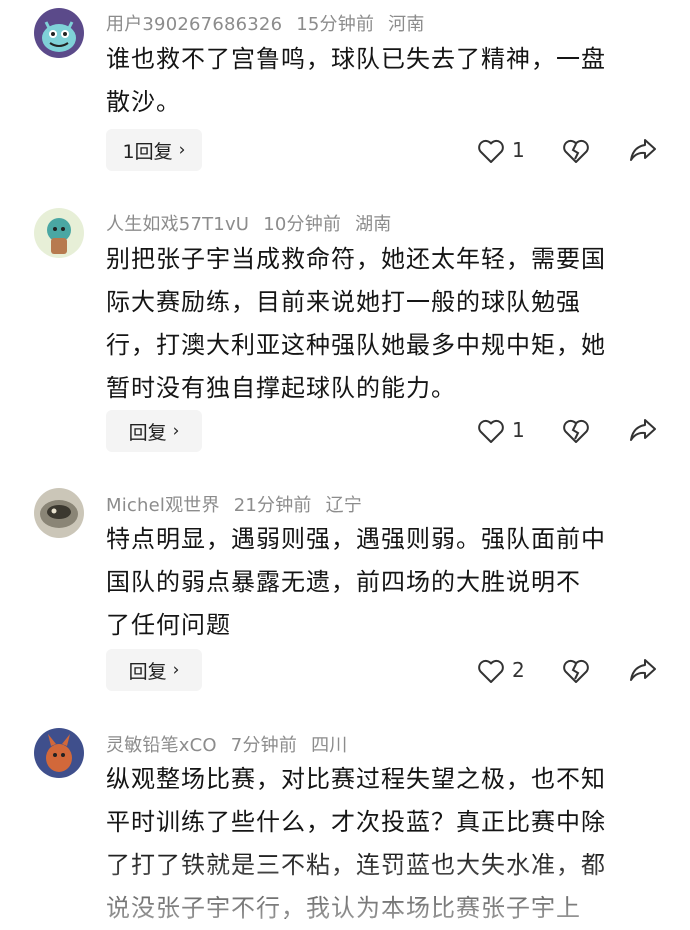 This screenshot has width=690, height=930. I want to click on comment-meta: 灵敏铅笔xCO 7分钟前 四川, so click(233, 744).